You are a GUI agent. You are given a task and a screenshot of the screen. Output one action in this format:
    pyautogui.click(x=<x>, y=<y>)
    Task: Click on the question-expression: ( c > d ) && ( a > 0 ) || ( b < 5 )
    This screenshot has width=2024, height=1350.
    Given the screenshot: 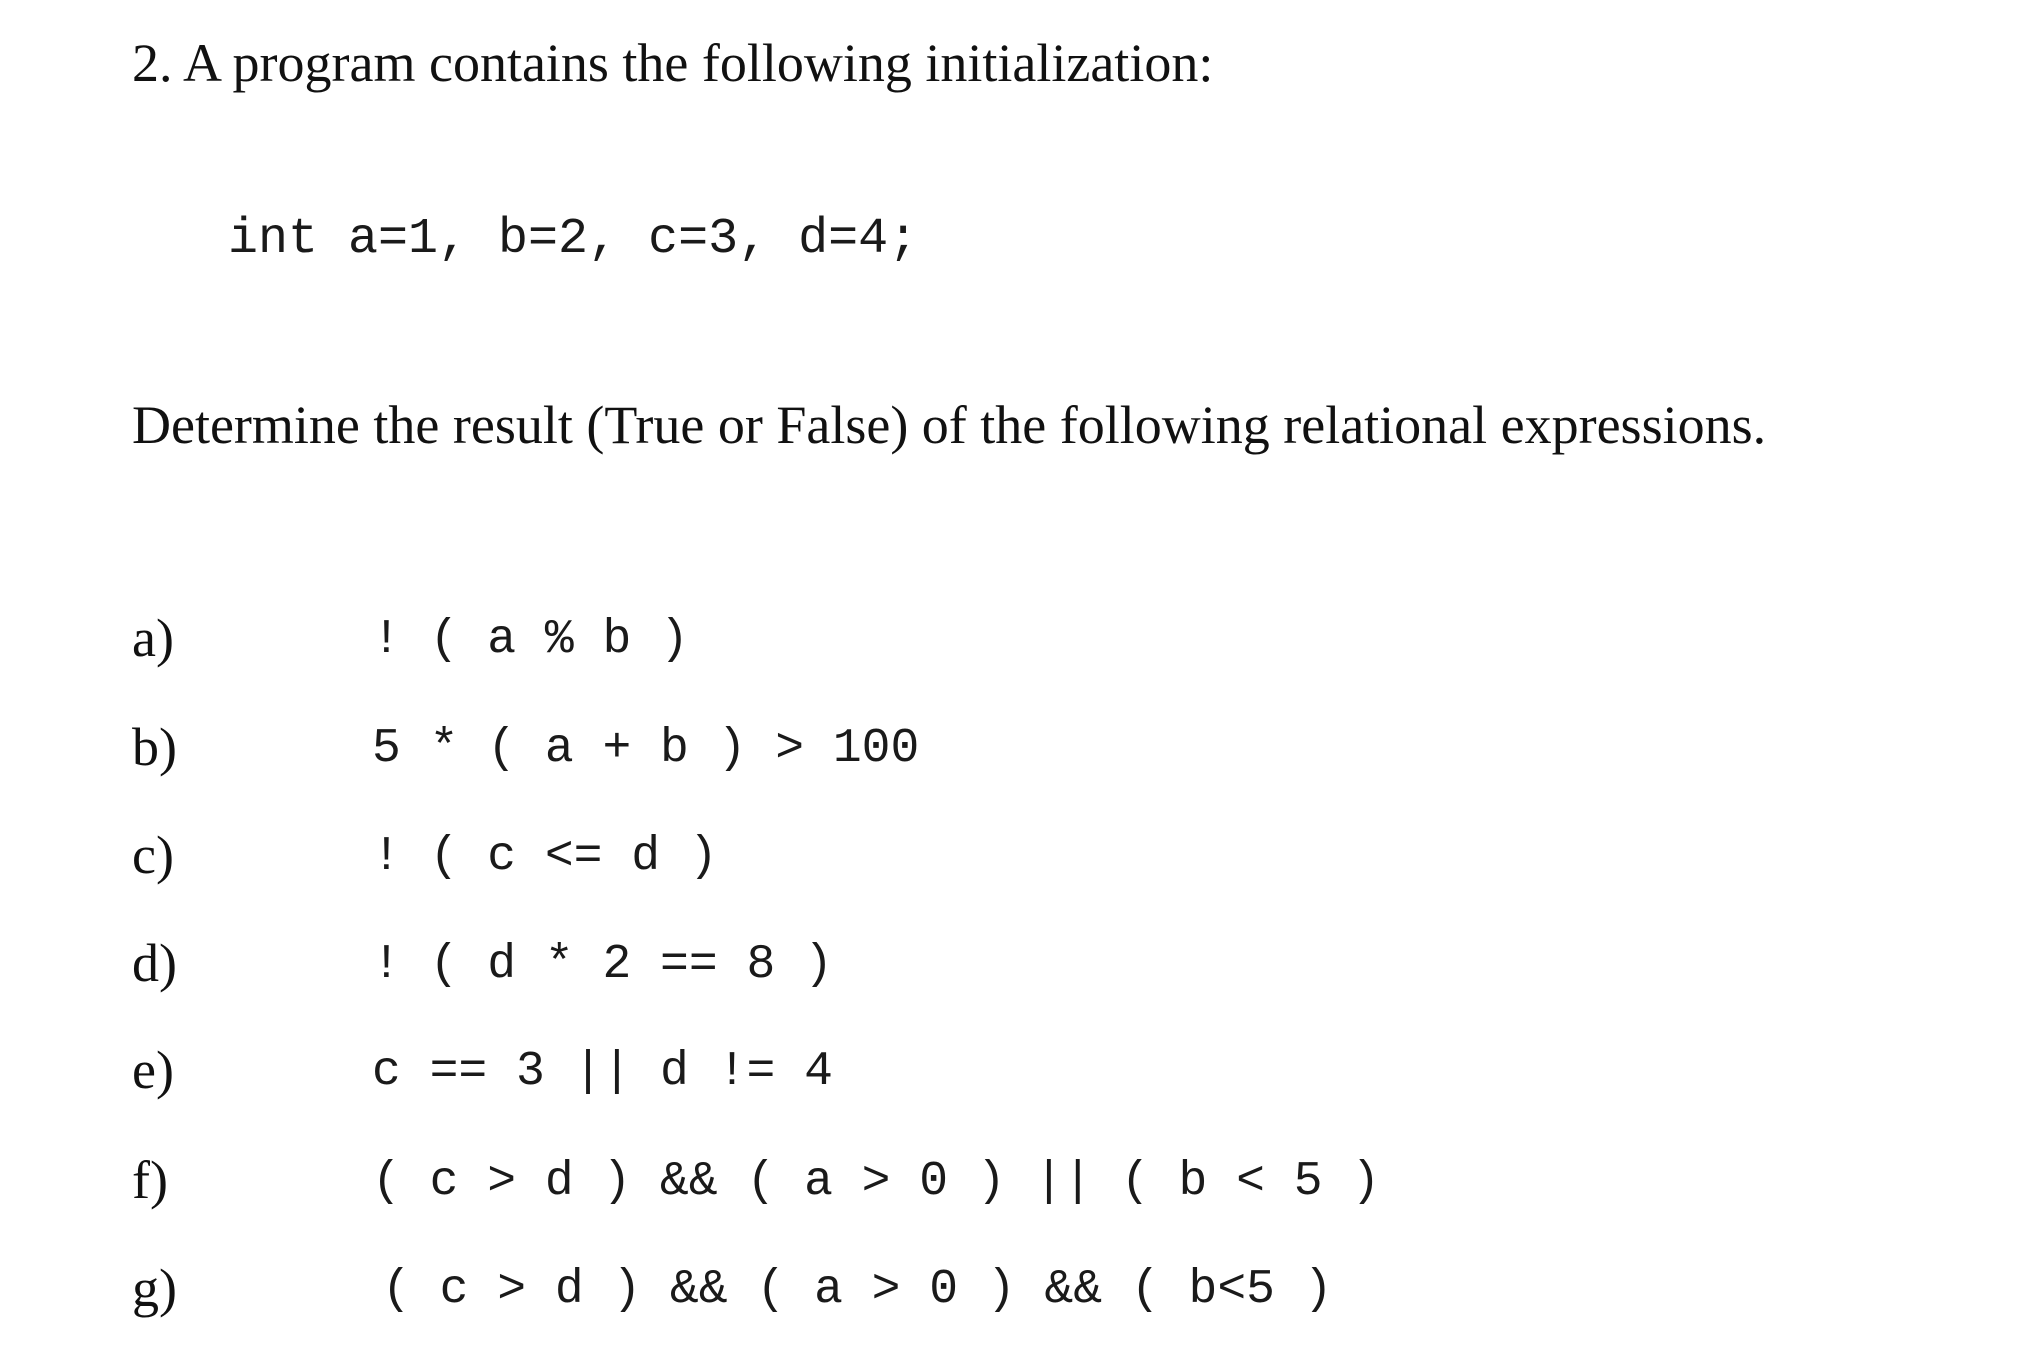 What is the action you would take?
    pyautogui.click(x=876, y=1182)
    